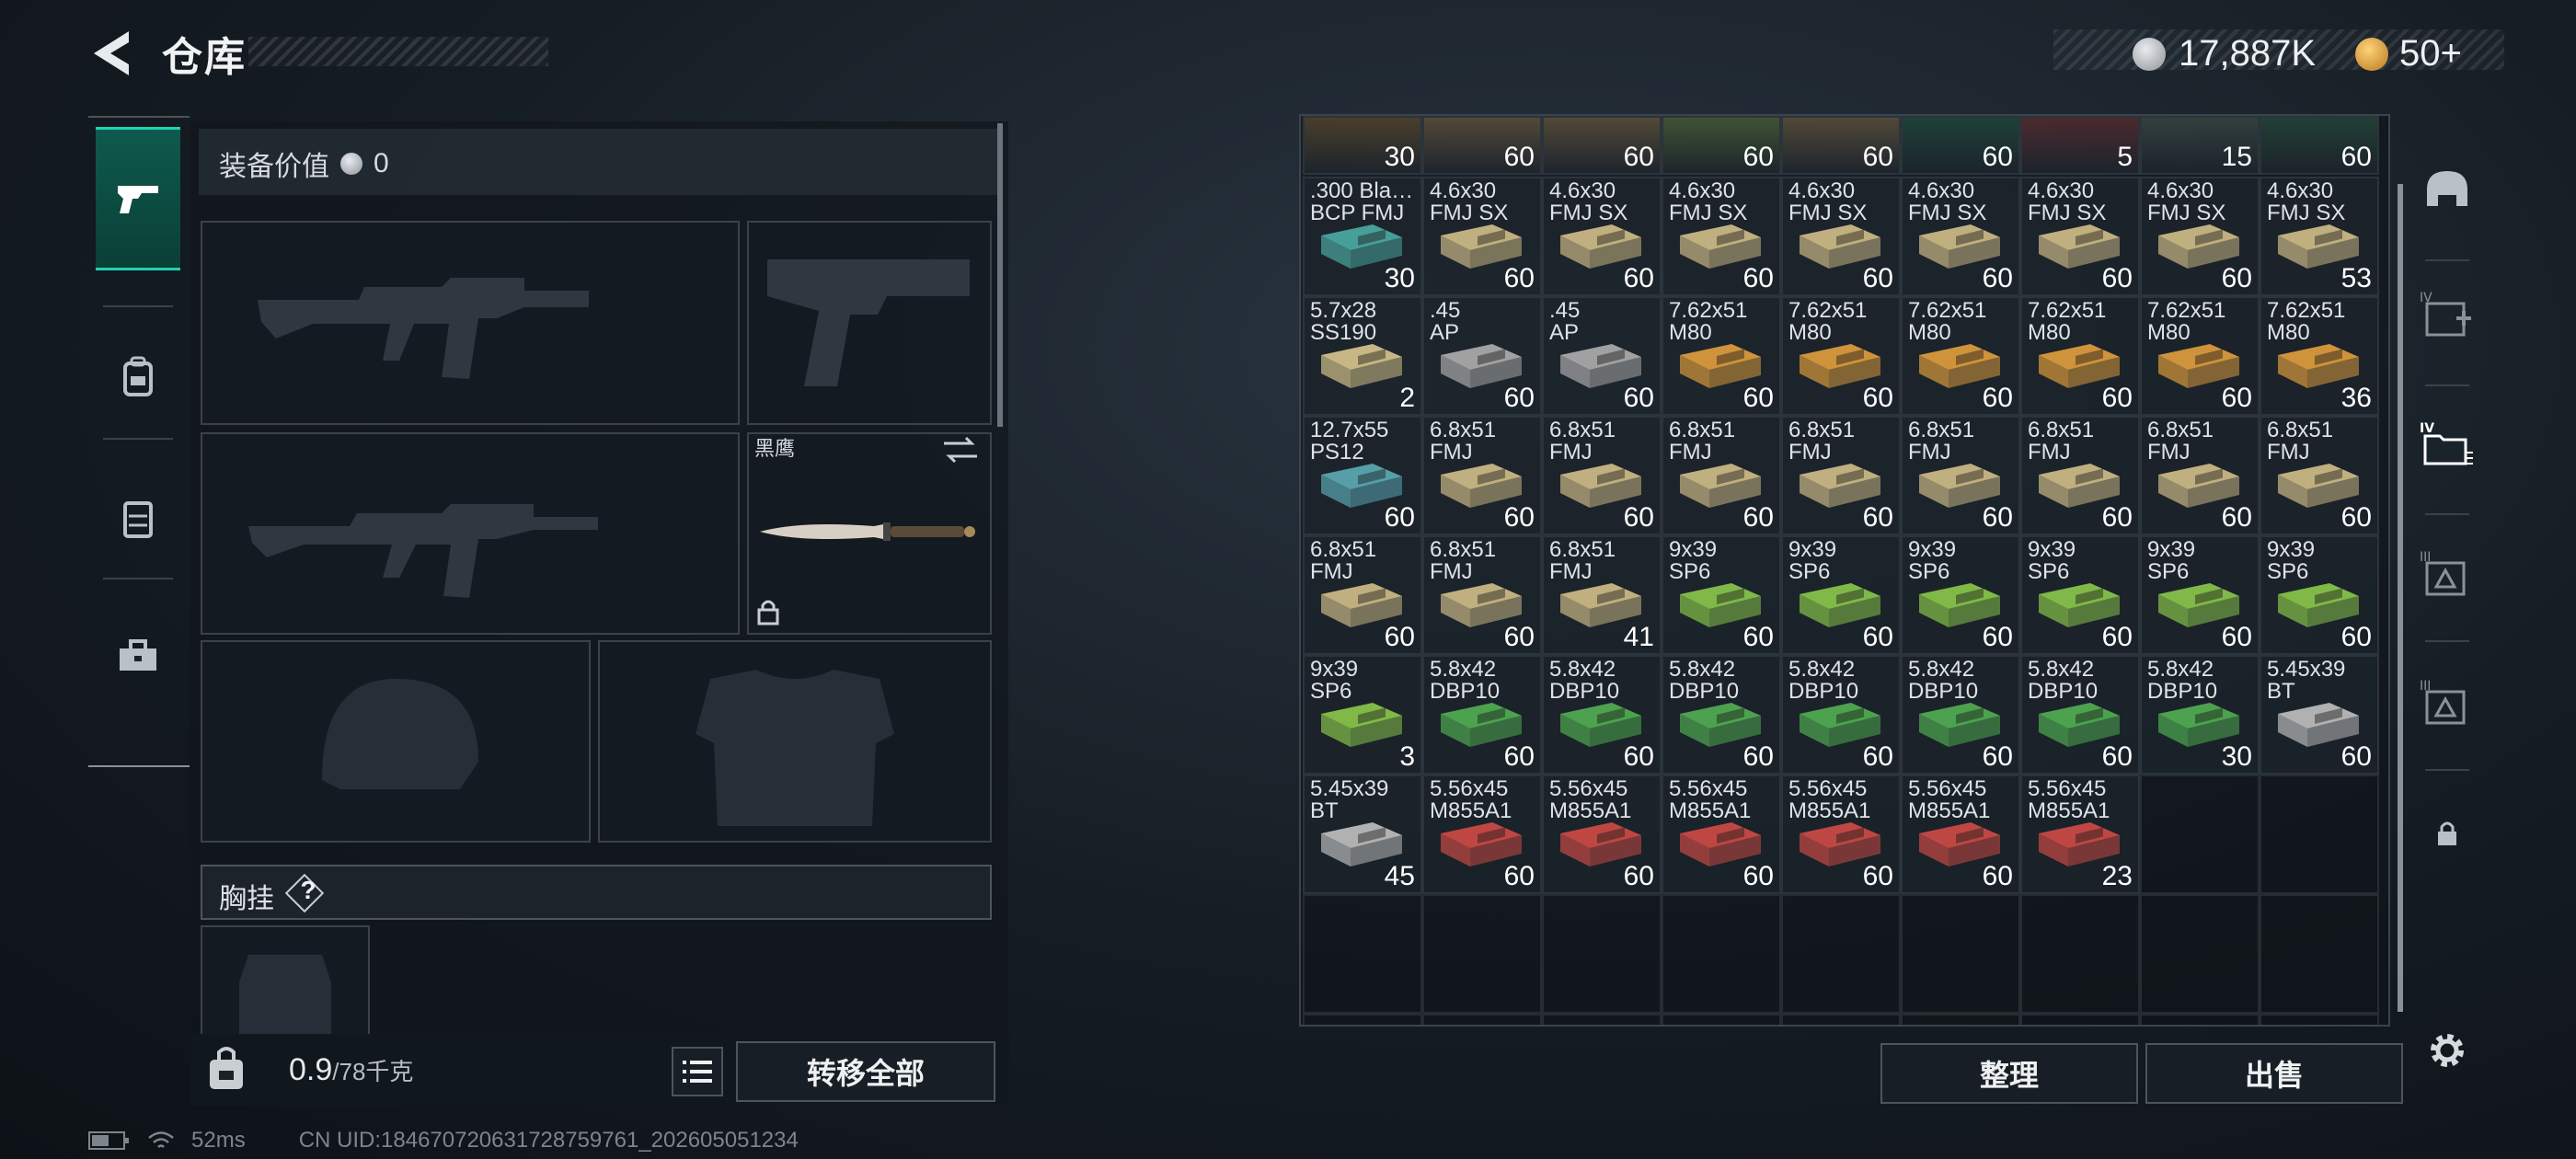 The image size is (2576, 1159). I want to click on loadout-scrollbar, so click(1000, 275).